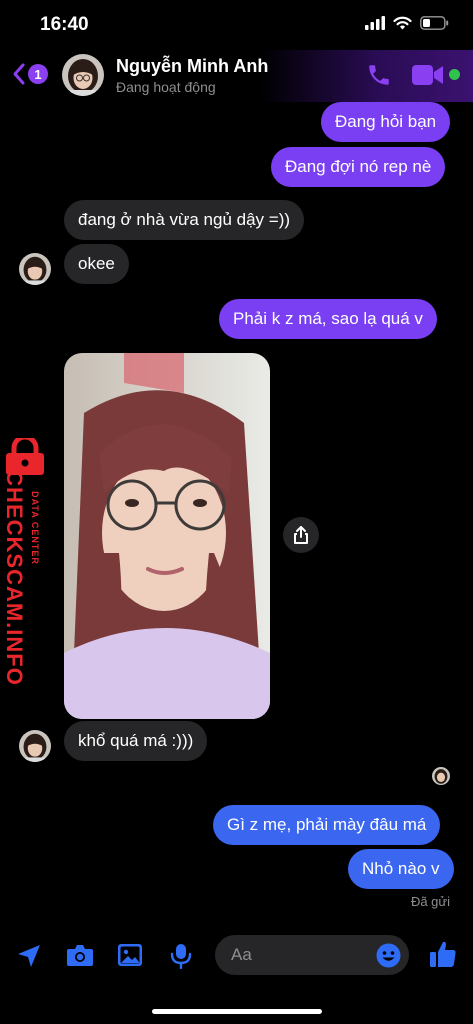  I want to click on message-bubble-incoming: khổ quá má :))), so click(136, 741).